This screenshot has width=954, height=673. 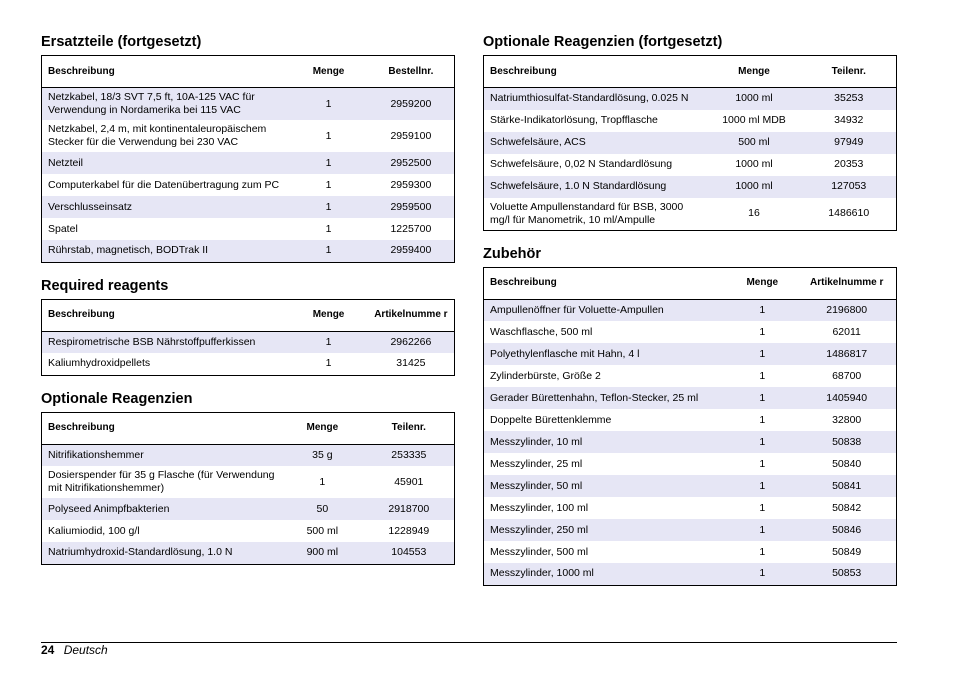 I want to click on cell-part-number: 1228949, so click(x=409, y=530).